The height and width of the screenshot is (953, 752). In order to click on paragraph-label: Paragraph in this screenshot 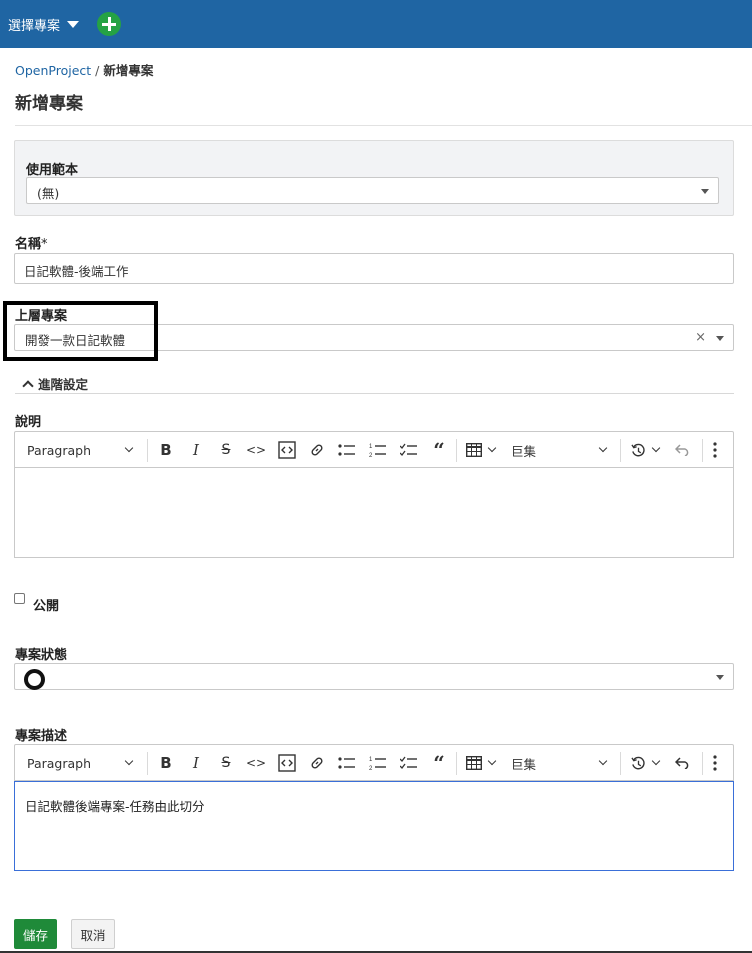, I will do `click(59, 450)`.